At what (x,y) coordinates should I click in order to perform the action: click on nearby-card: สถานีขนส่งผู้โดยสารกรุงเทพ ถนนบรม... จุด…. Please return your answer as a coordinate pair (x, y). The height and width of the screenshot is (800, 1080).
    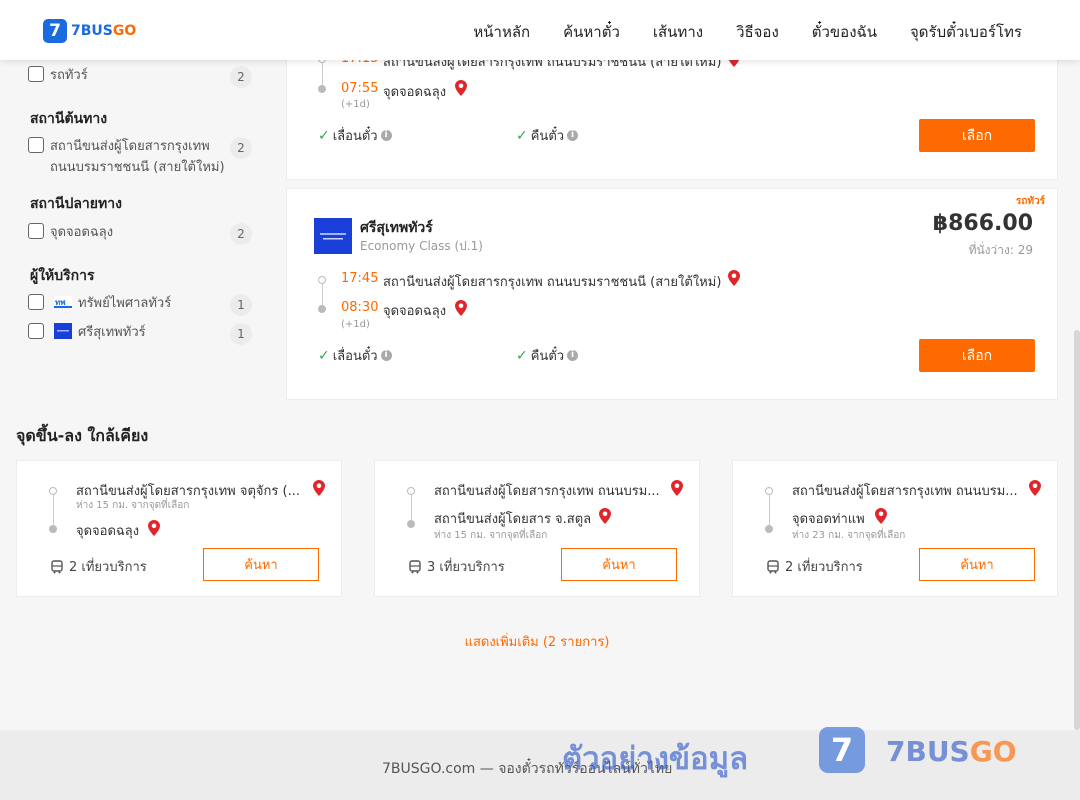
    Looking at the image, I should click on (895, 528).